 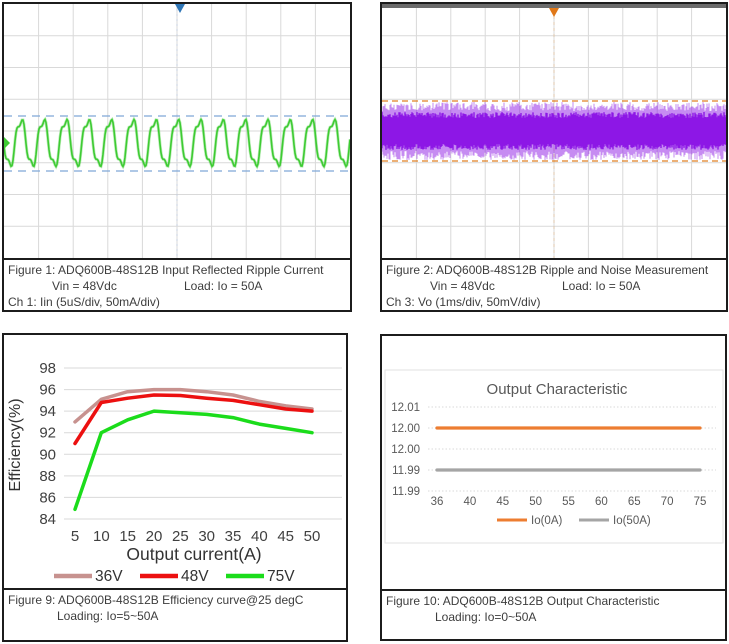 What do you see at coordinates (557, 389) in the screenshot?
I see `output-chart-title: Output Characteristic` at bounding box center [557, 389].